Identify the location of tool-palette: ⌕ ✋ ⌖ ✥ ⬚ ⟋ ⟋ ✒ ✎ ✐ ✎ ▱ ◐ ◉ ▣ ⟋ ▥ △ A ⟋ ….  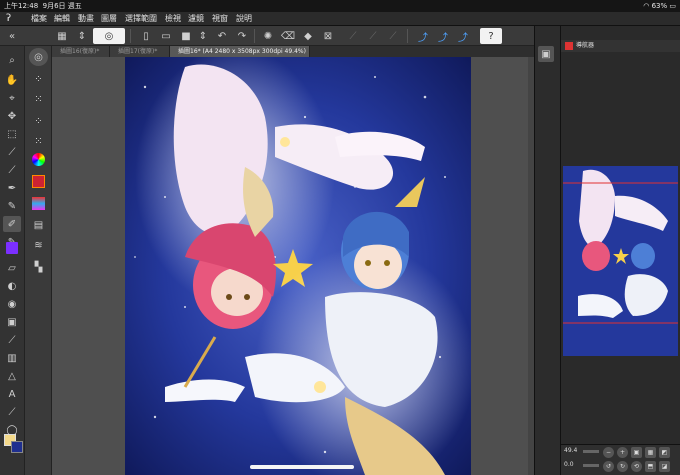
(12, 260).